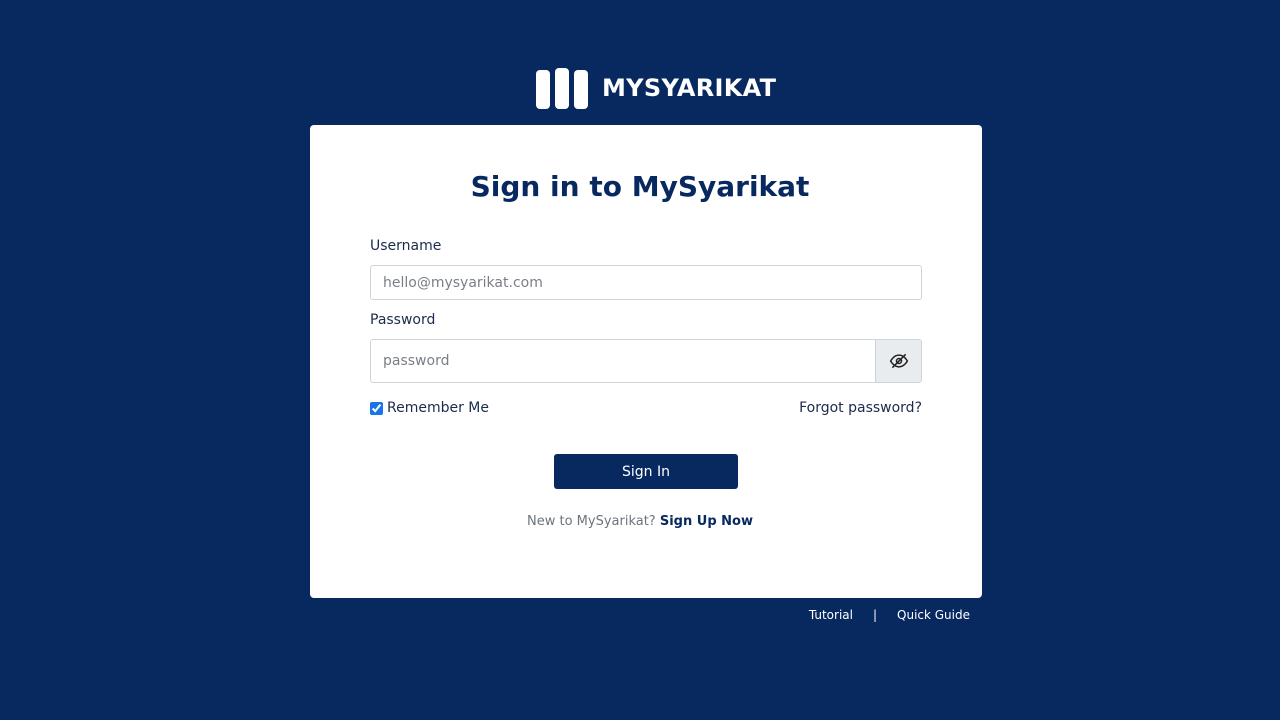  Describe the element at coordinates (376, 408) in the screenshot. I see `remember-me-checkbox` at that location.